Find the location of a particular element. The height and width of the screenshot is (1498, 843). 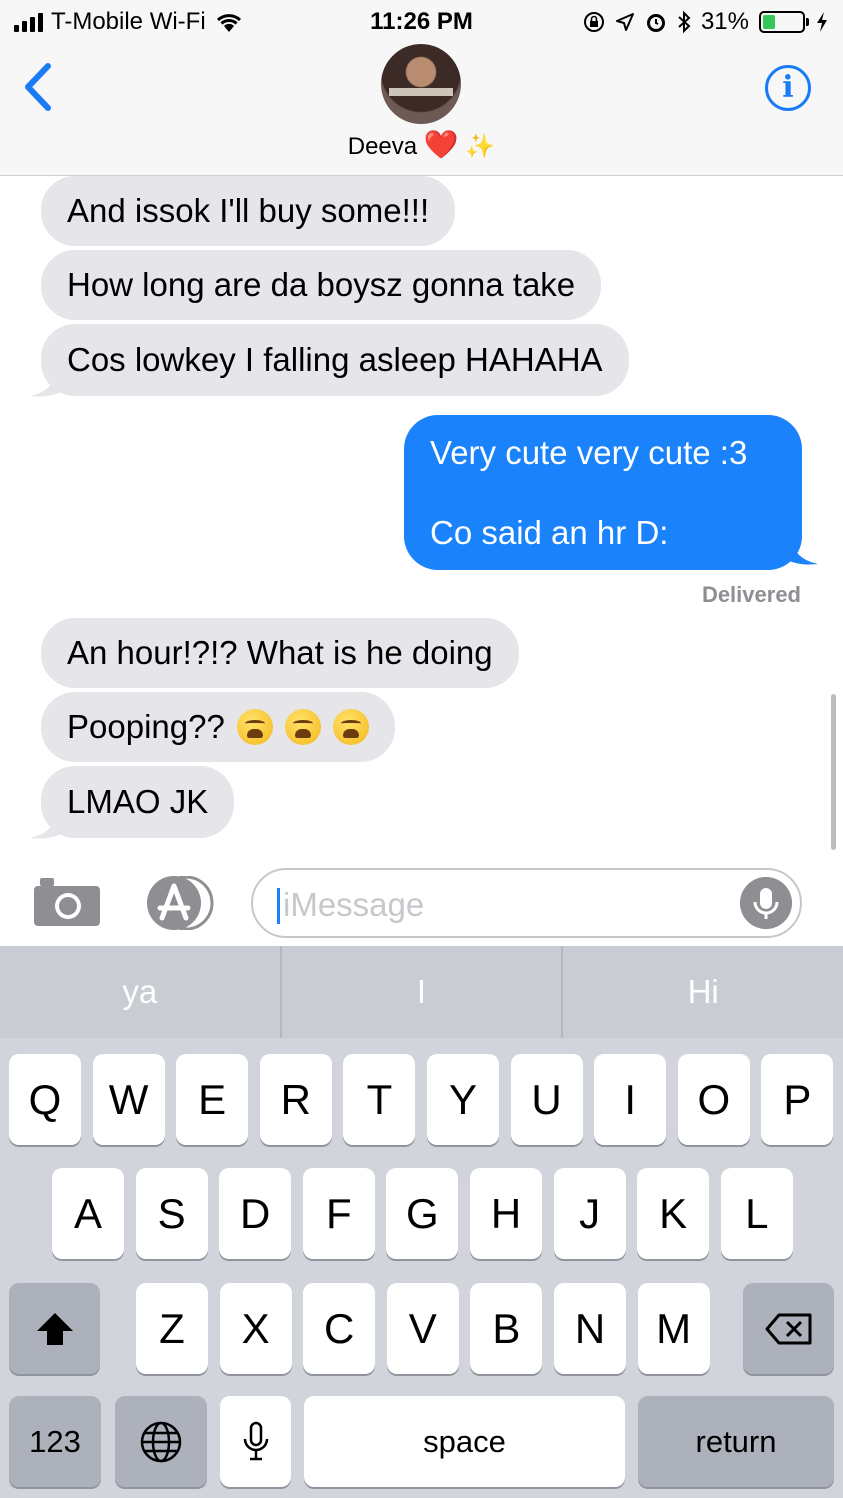

contact-name-row: Deeva ❤️ ✨ is located at coordinates (421, 144).